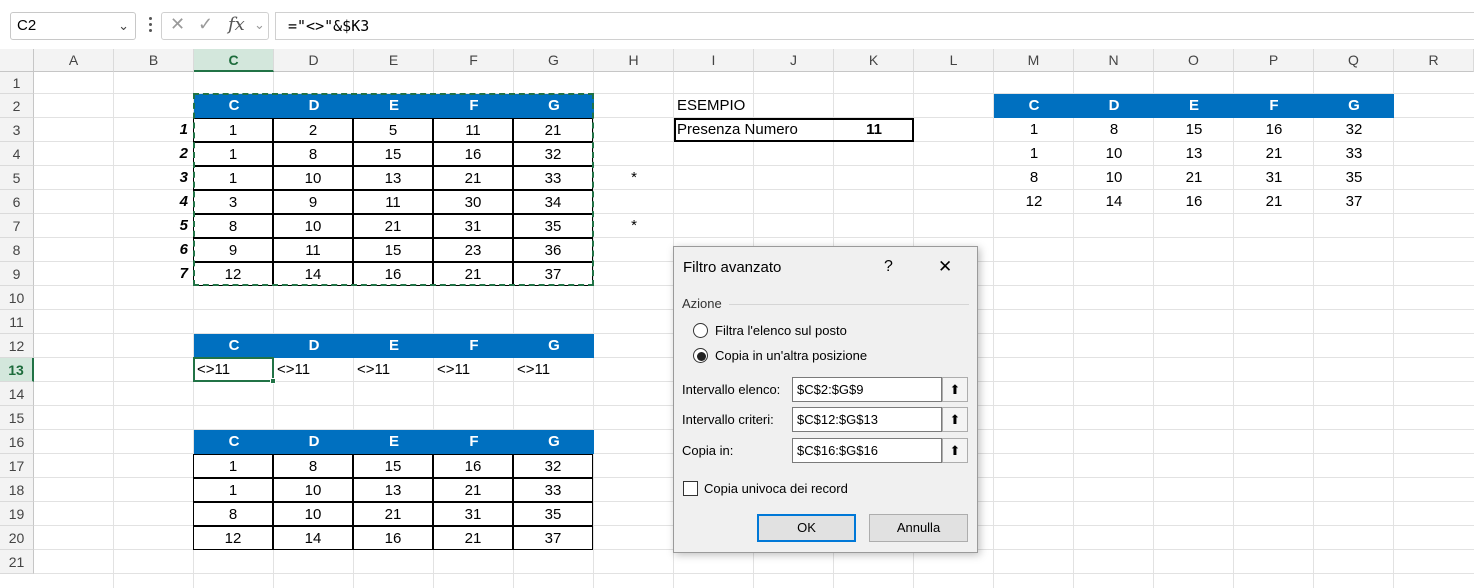  What do you see at coordinates (17, 274) in the screenshot?
I see `row-header-9: 9` at bounding box center [17, 274].